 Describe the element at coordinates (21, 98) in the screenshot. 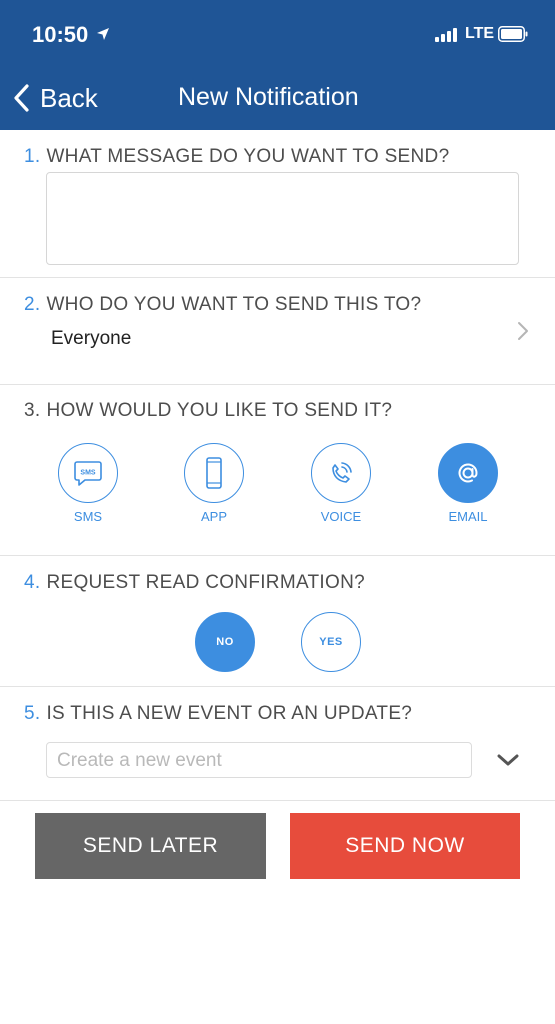

I see `chevron-left-icon` at that location.